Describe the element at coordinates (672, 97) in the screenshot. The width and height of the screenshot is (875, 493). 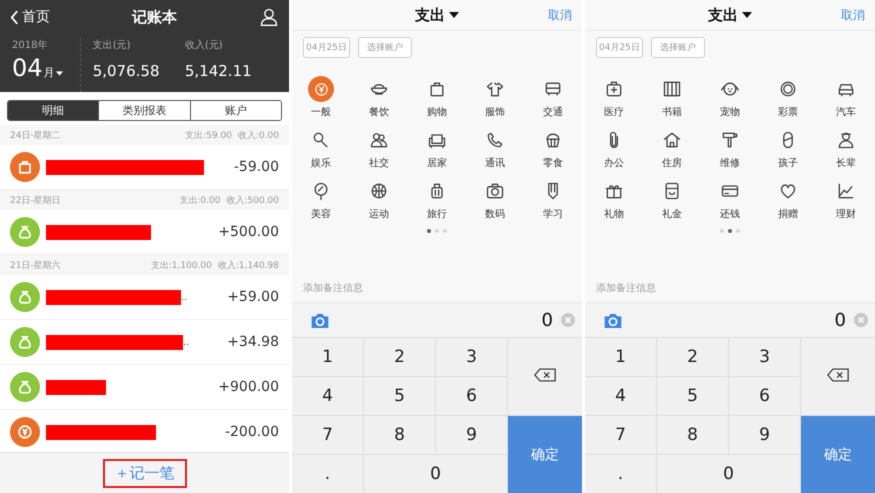
I see `category-item: 书籍` at that location.